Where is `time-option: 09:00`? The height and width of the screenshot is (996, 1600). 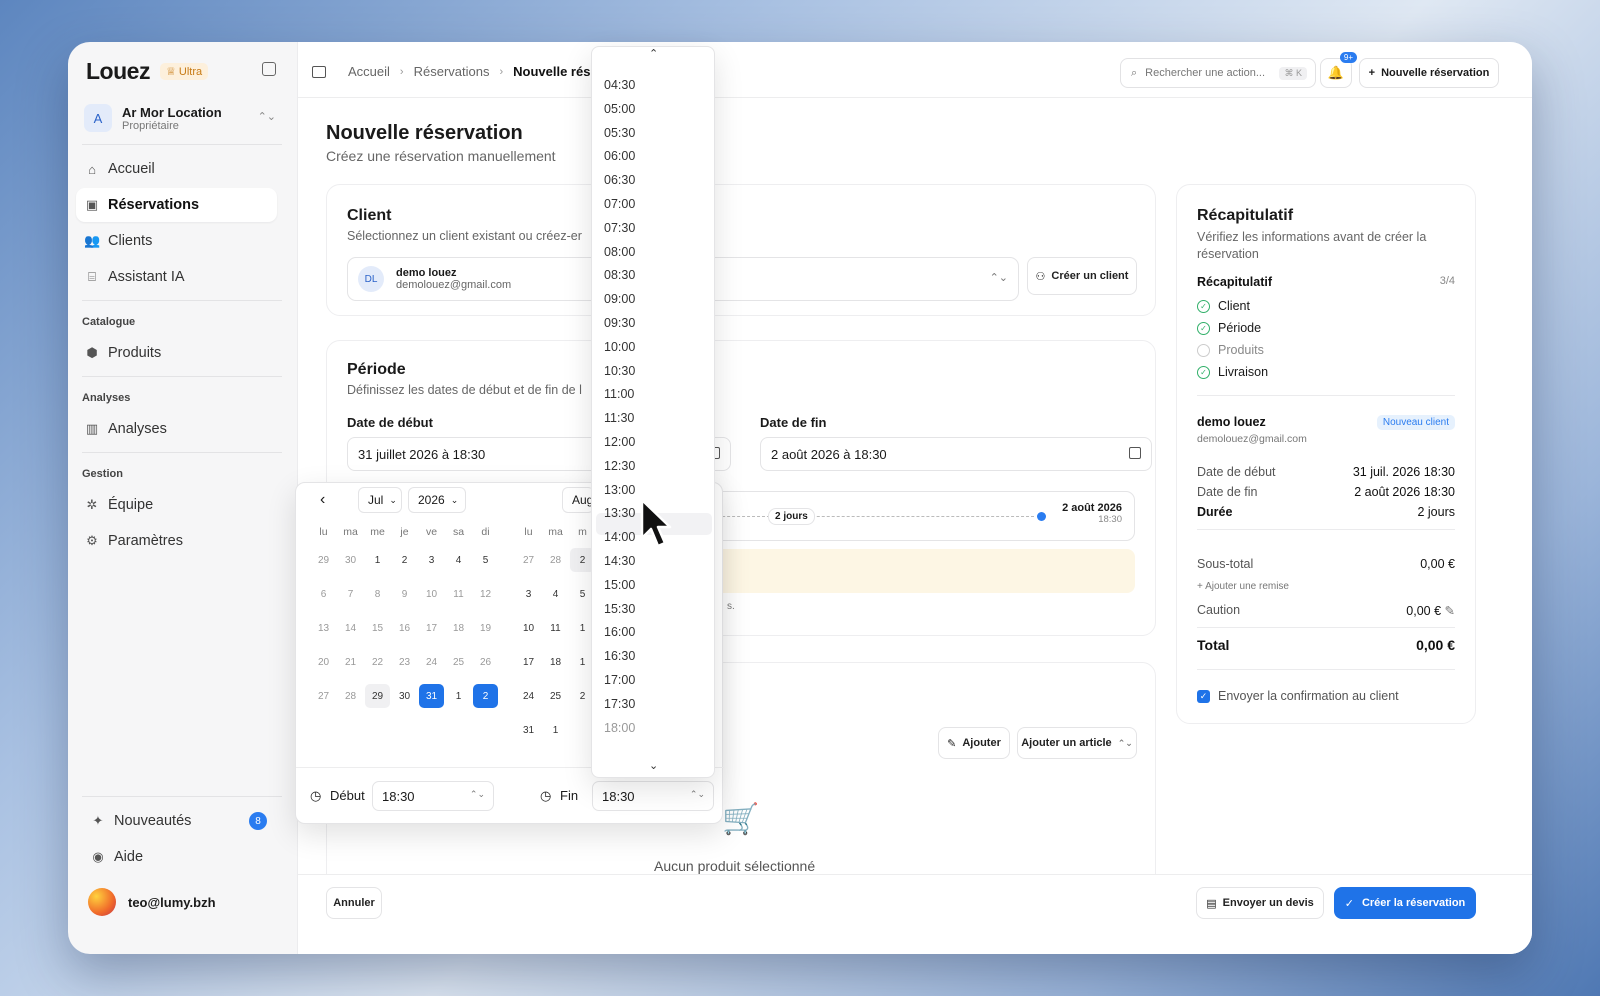 time-option: 09:00 is located at coordinates (619, 299).